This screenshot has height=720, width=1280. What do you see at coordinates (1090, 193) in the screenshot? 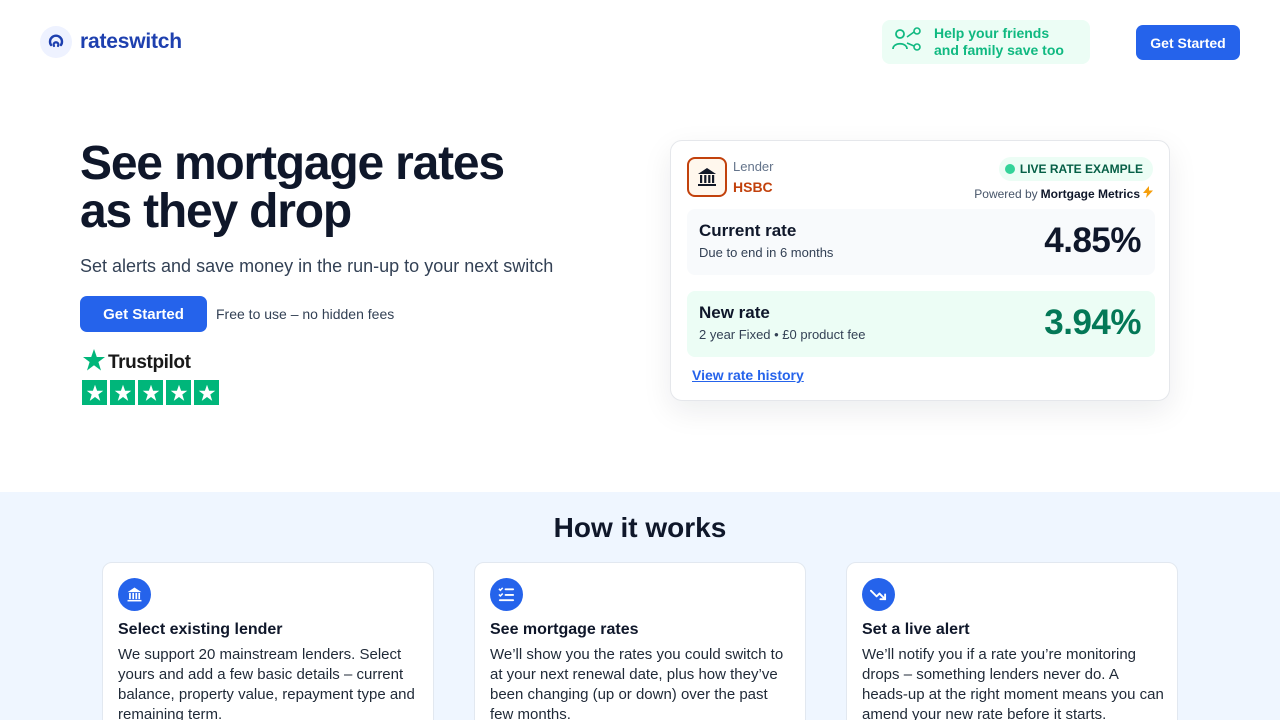
I see `powered-by-brand: Mortgage Metrics` at bounding box center [1090, 193].